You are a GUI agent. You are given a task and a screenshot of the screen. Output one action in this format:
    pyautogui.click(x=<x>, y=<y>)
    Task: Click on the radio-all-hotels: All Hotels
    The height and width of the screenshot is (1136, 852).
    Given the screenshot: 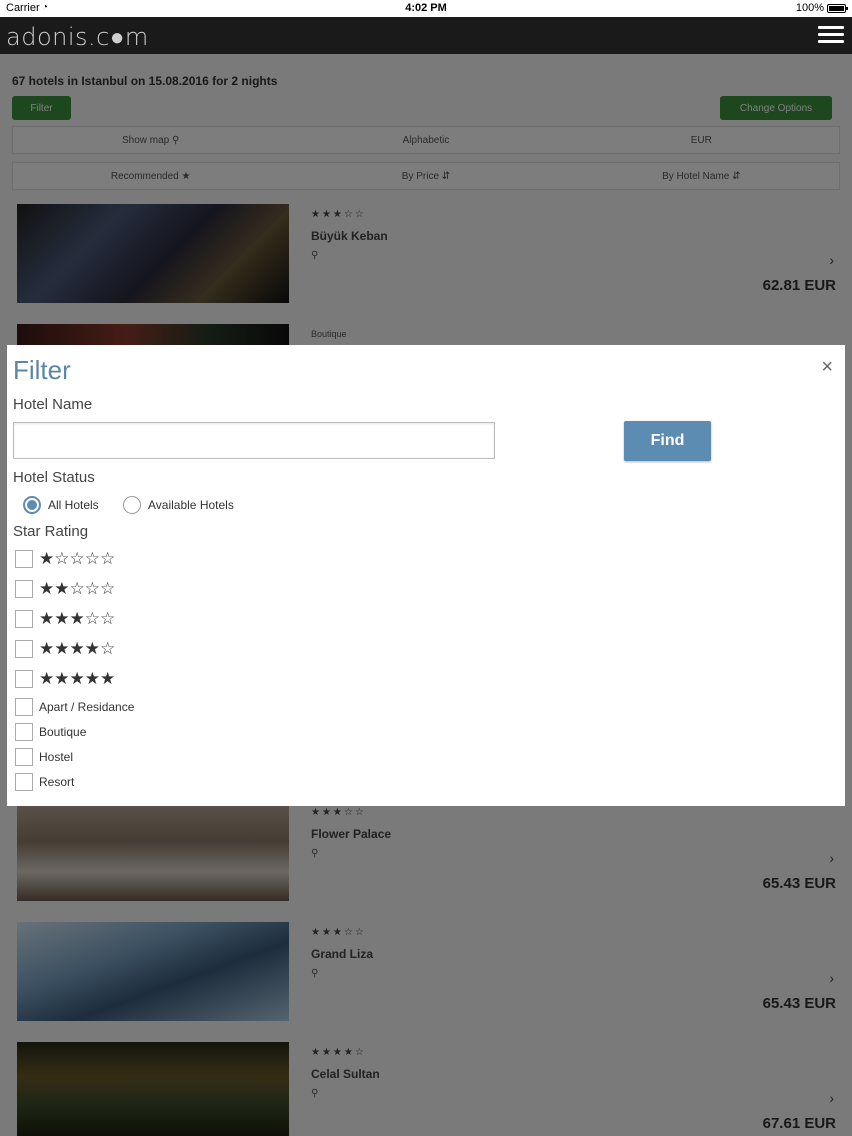 What is the action you would take?
    pyautogui.click(x=61, y=505)
    